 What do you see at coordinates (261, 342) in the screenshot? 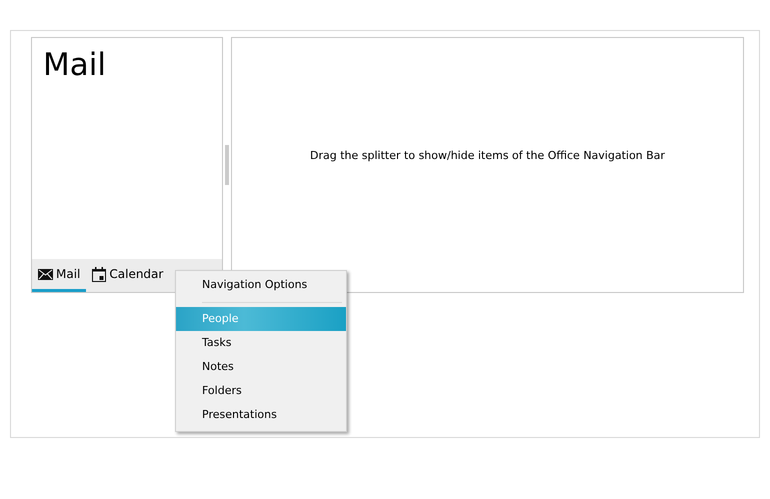
I see `menu-item: Tasks` at bounding box center [261, 342].